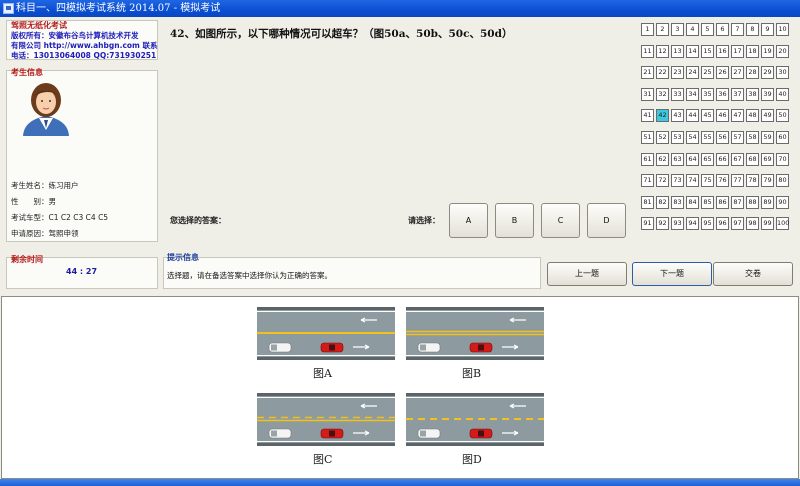  What do you see at coordinates (767, 224) in the screenshot?
I see `question-number-cell: 99` at bounding box center [767, 224].